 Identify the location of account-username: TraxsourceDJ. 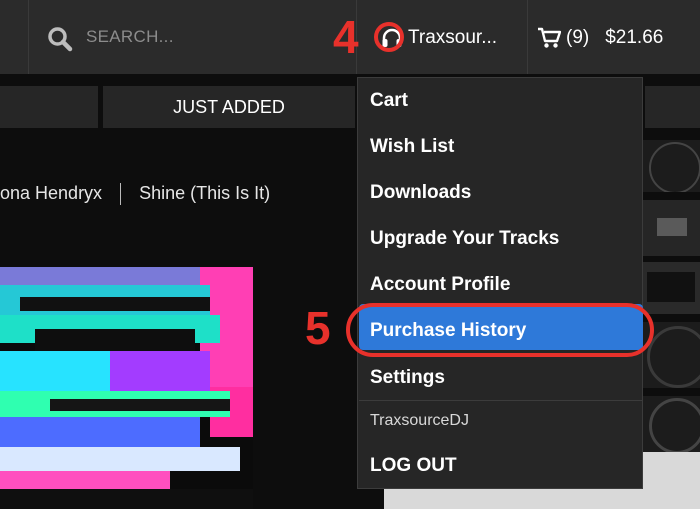
(419, 420).